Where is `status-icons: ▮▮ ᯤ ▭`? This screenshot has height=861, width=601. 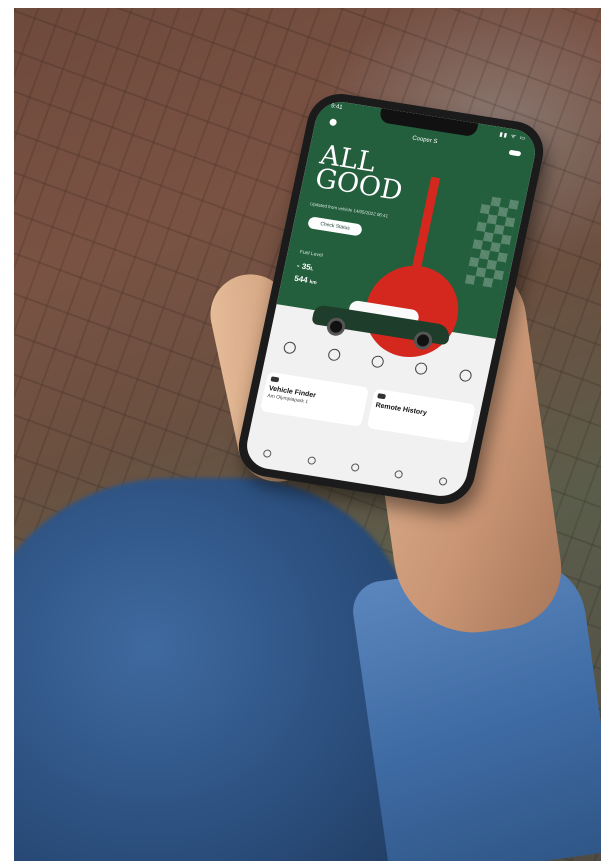
status-icons: ▮▮ ᯤ ▭ is located at coordinates (512, 137).